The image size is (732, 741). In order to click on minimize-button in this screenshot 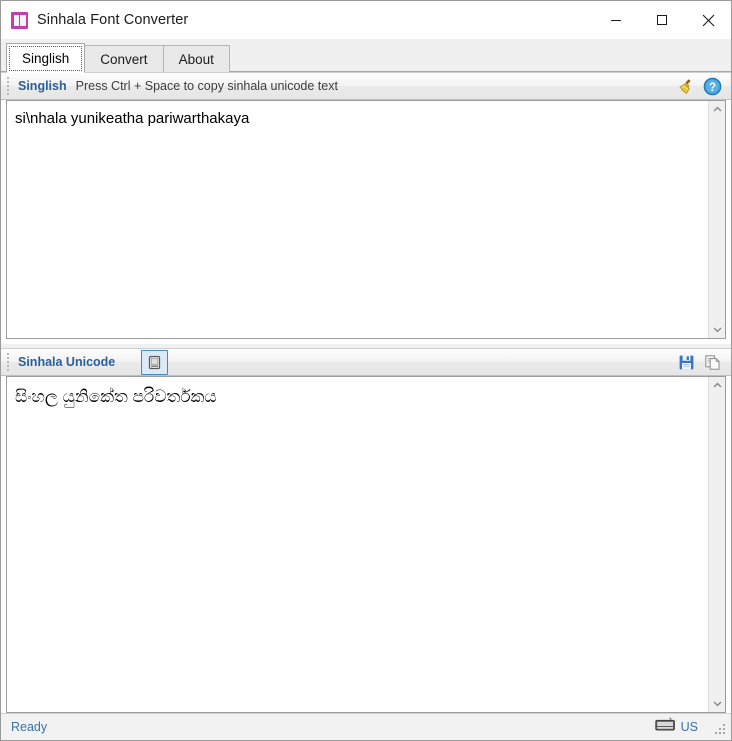, I will do `click(616, 20)`.